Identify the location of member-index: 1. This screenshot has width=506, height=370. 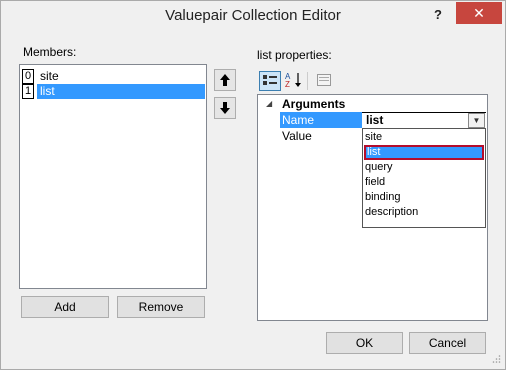
(28, 91).